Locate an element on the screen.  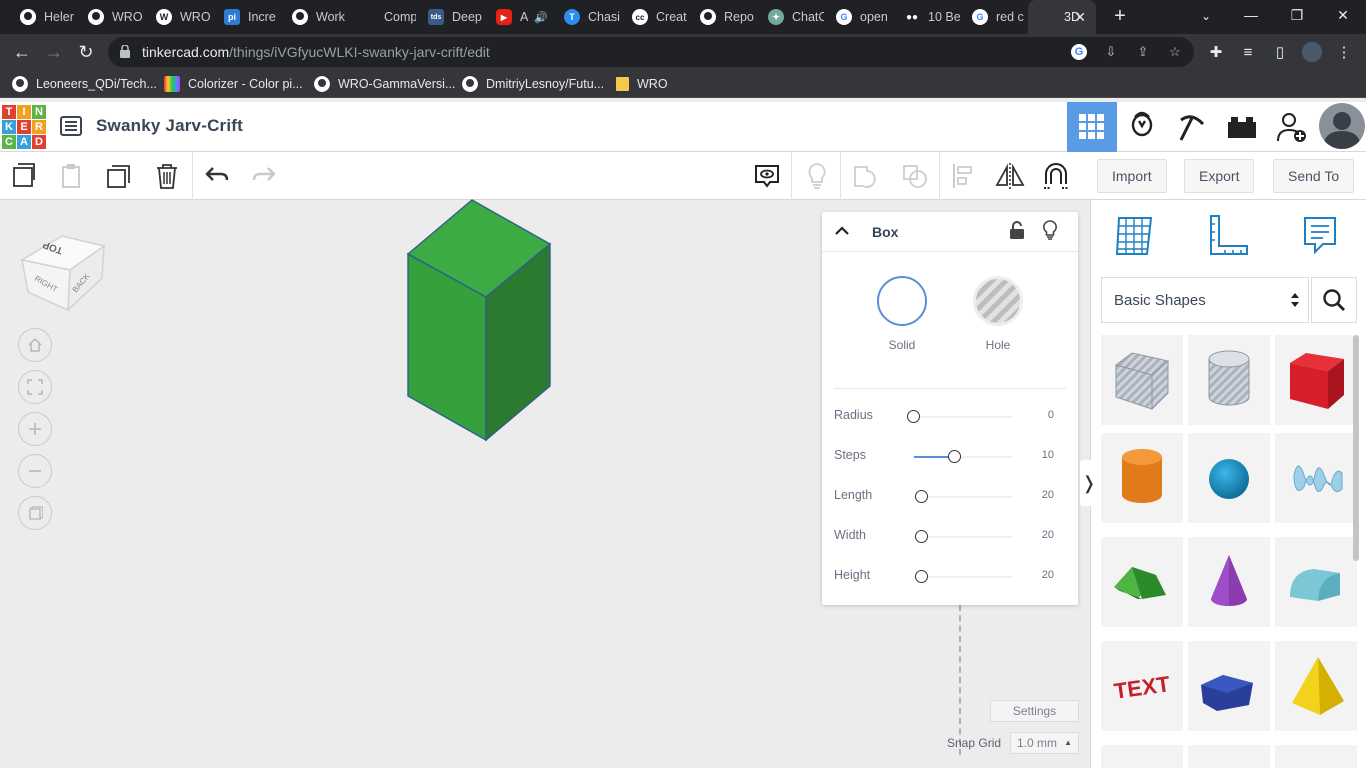
zoom-out-button is located at coordinates (35, 471).